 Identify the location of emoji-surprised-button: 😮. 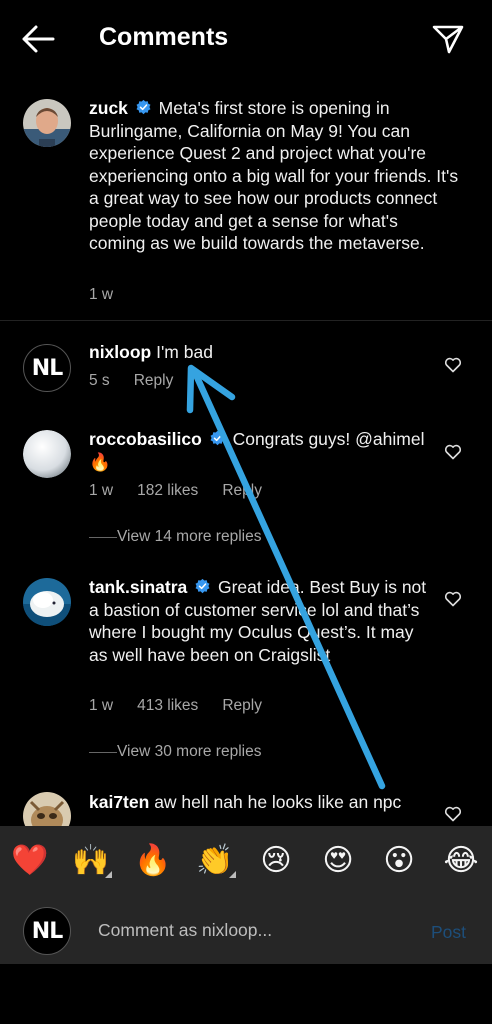
(399, 861).